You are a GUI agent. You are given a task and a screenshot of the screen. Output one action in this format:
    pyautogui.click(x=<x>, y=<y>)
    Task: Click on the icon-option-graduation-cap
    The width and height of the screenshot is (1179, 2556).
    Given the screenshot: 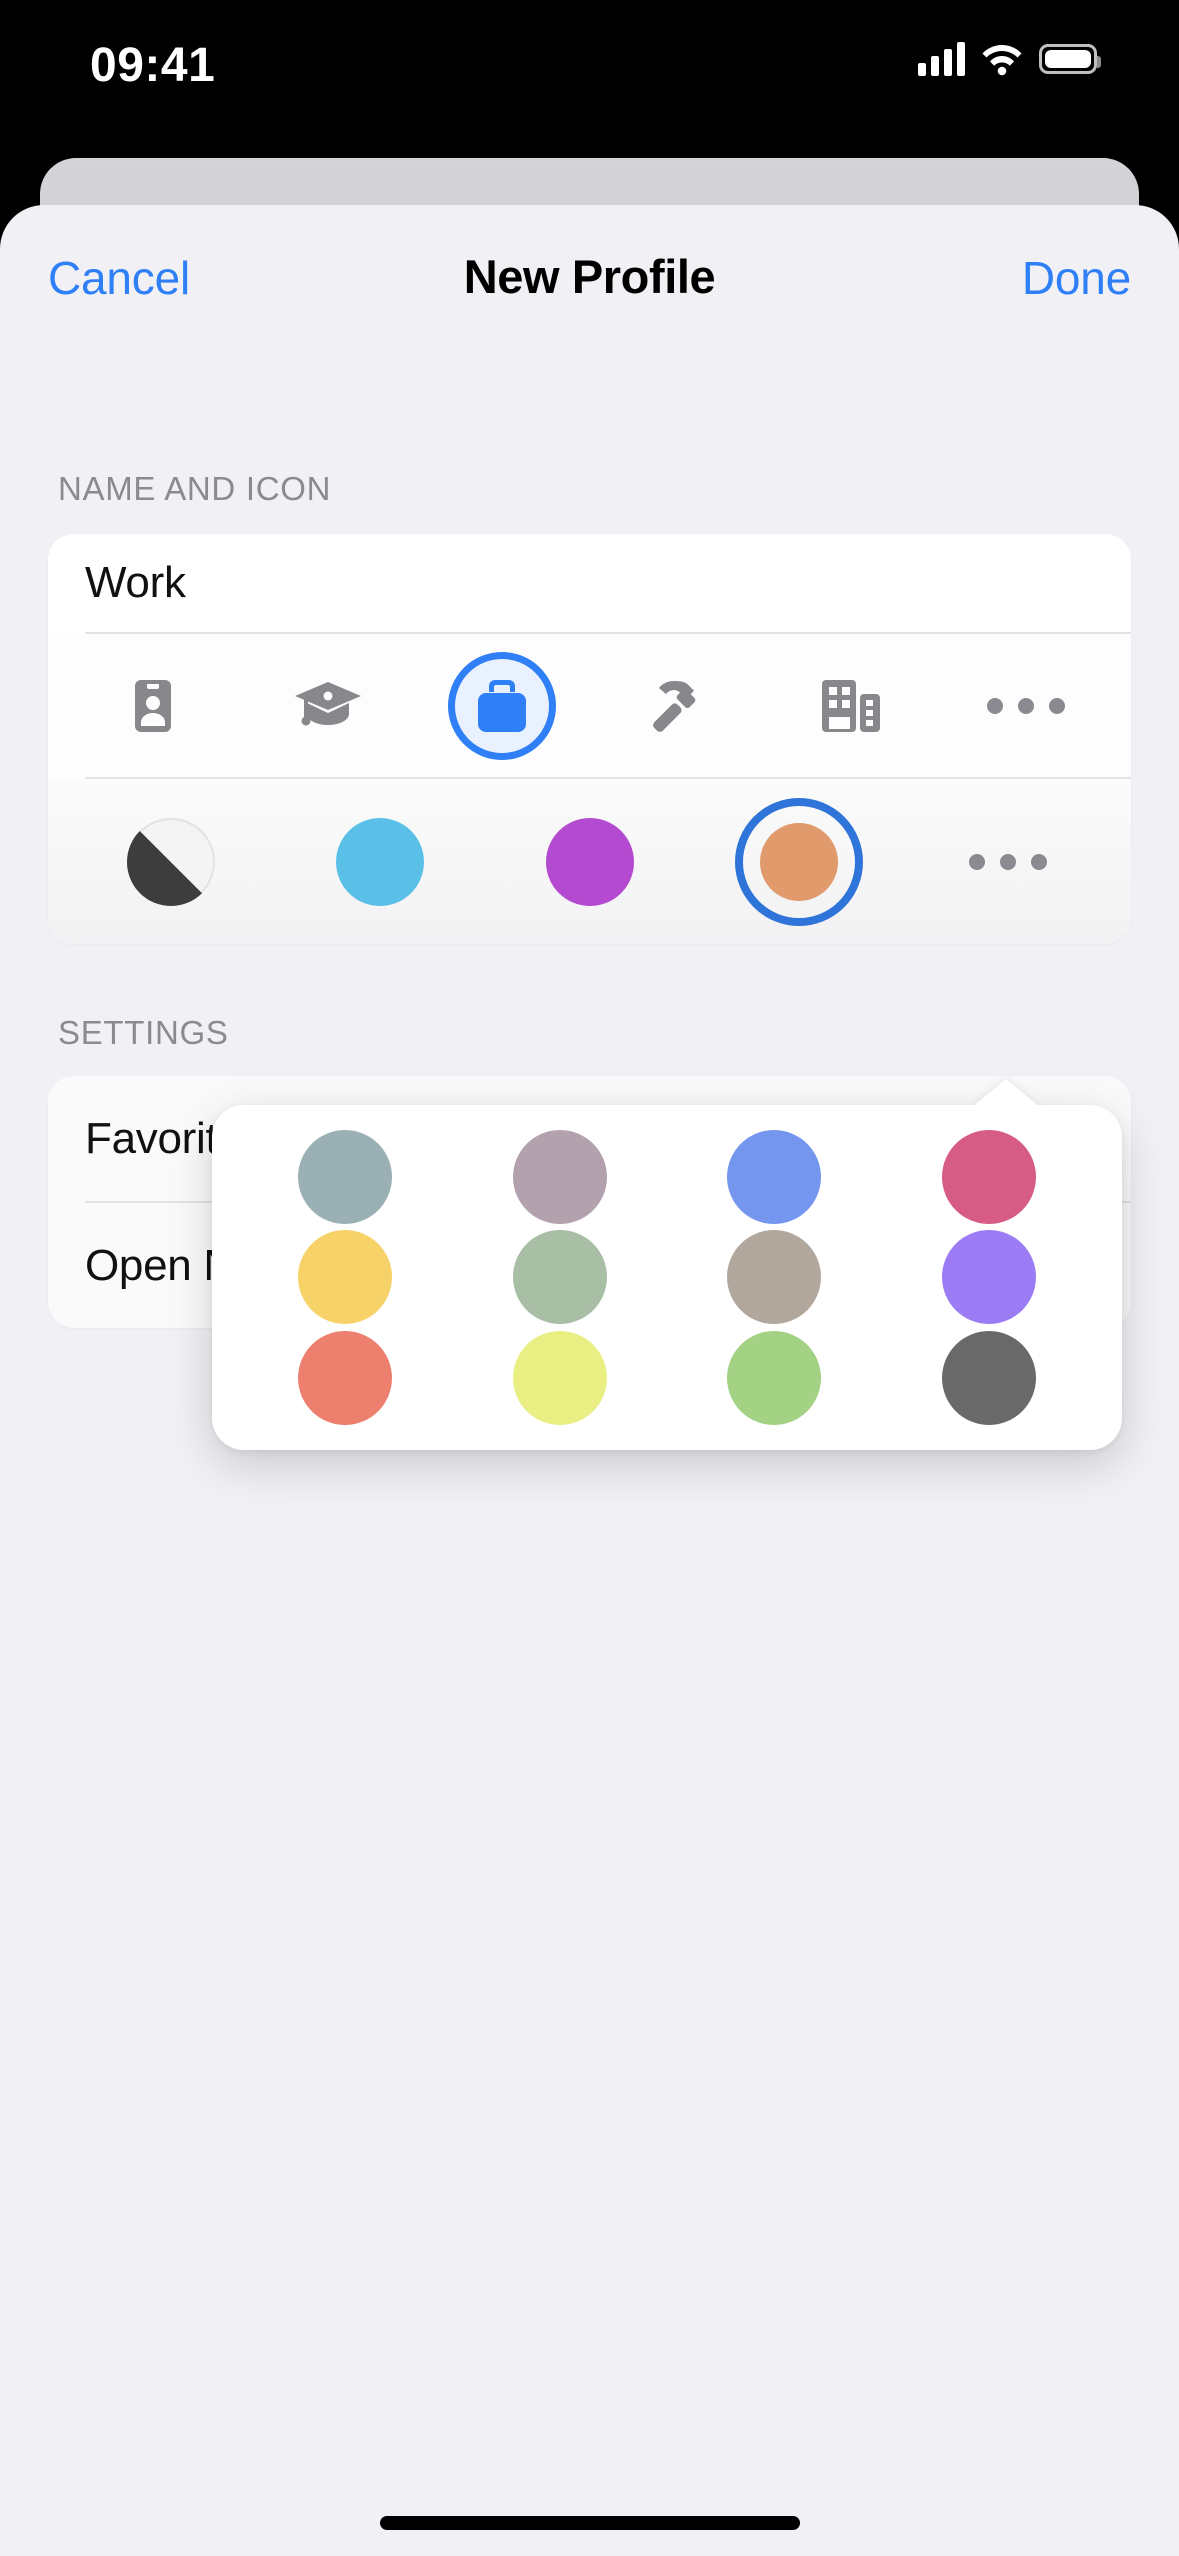 What is the action you would take?
    pyautogui.click(x=328, y=705)
    